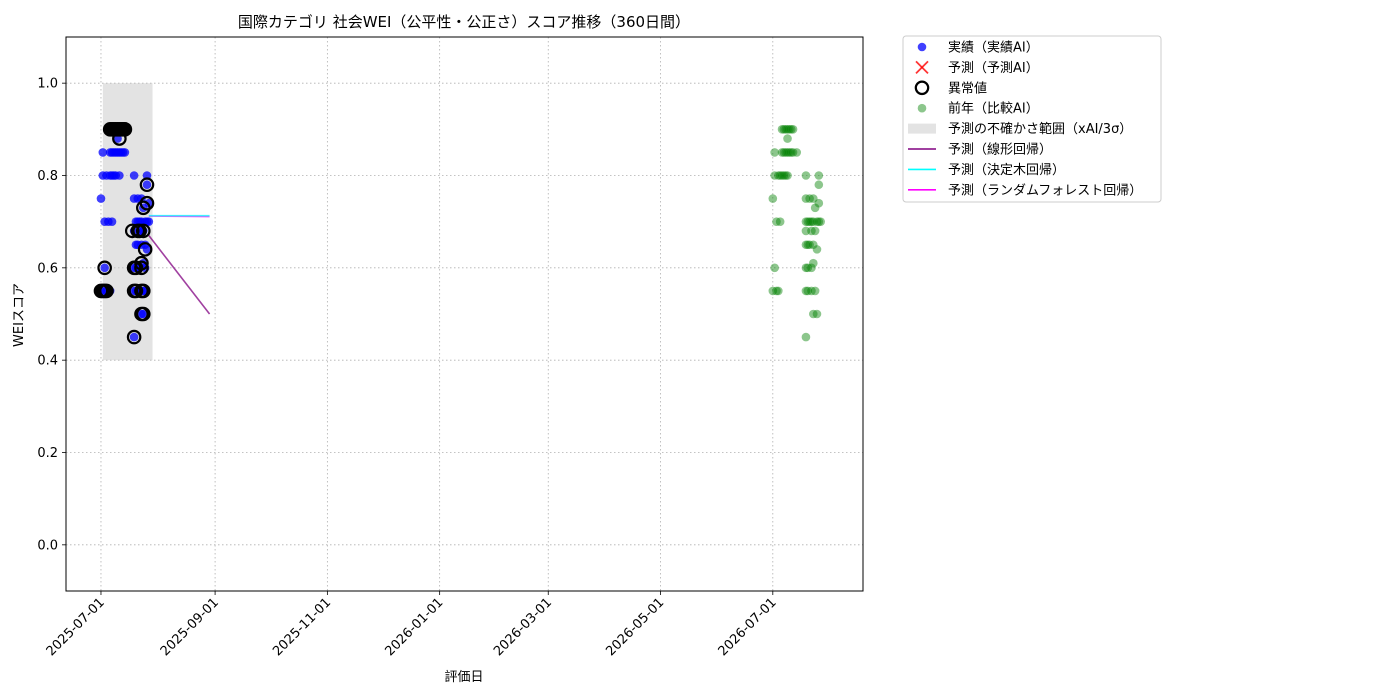 This screenshot has width=1400, height=700. Describe the element at coordinates (1000, 150) in the screenshot. I see `legend-label: 予測（線形回帰）` at that location.